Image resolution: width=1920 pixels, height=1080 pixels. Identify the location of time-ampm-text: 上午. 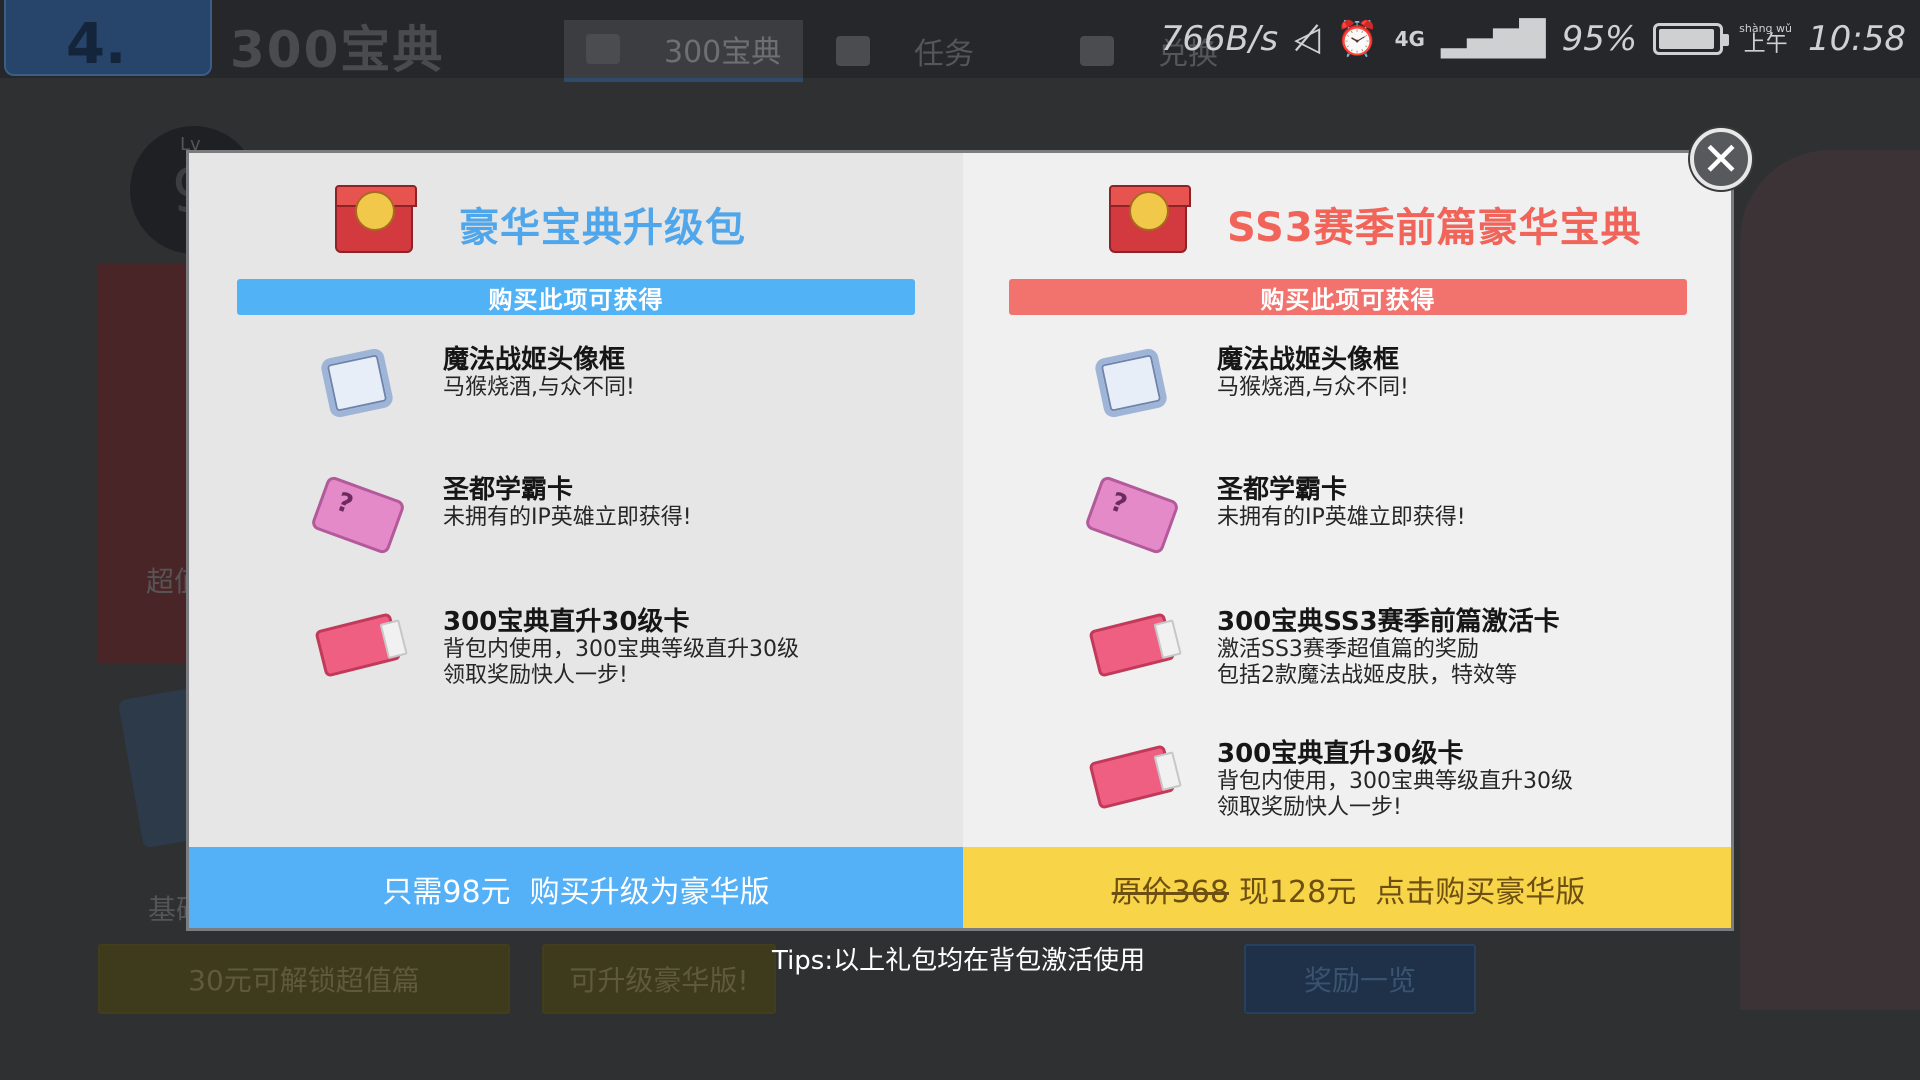
(1765, 44).